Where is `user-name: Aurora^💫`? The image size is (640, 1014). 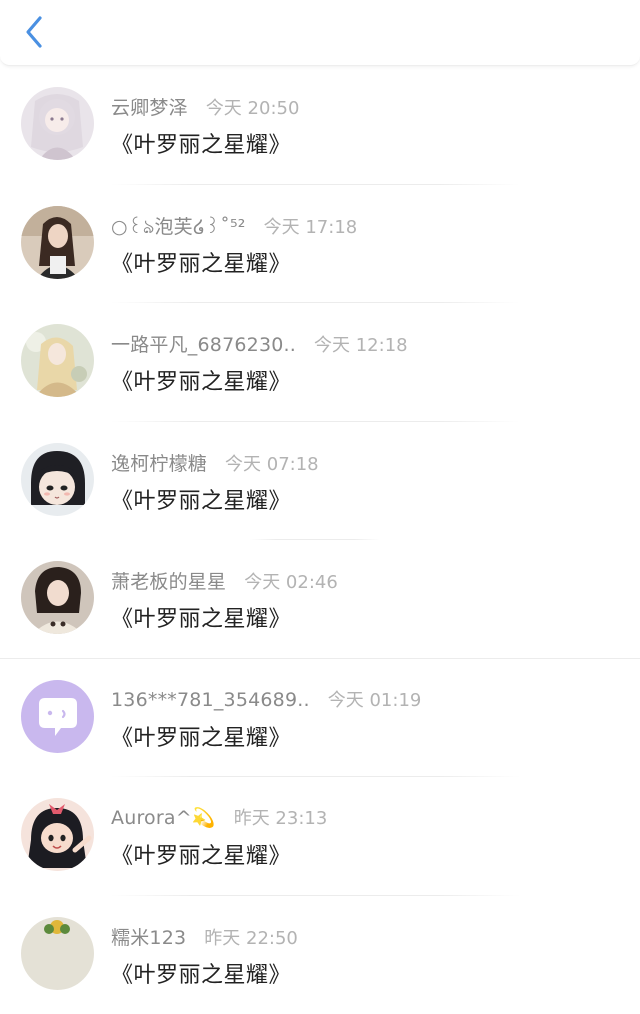
user-name: Aurora^💫 is located at coordinates (163, 817).